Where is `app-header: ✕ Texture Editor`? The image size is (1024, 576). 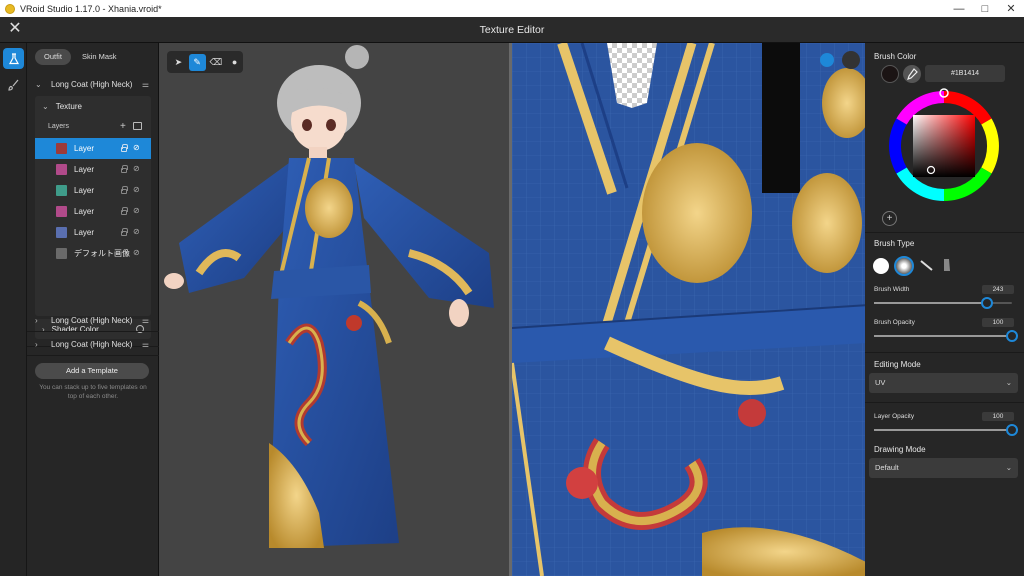 app-header: ✕ Texture Editor is located at coordinates (512, 30).